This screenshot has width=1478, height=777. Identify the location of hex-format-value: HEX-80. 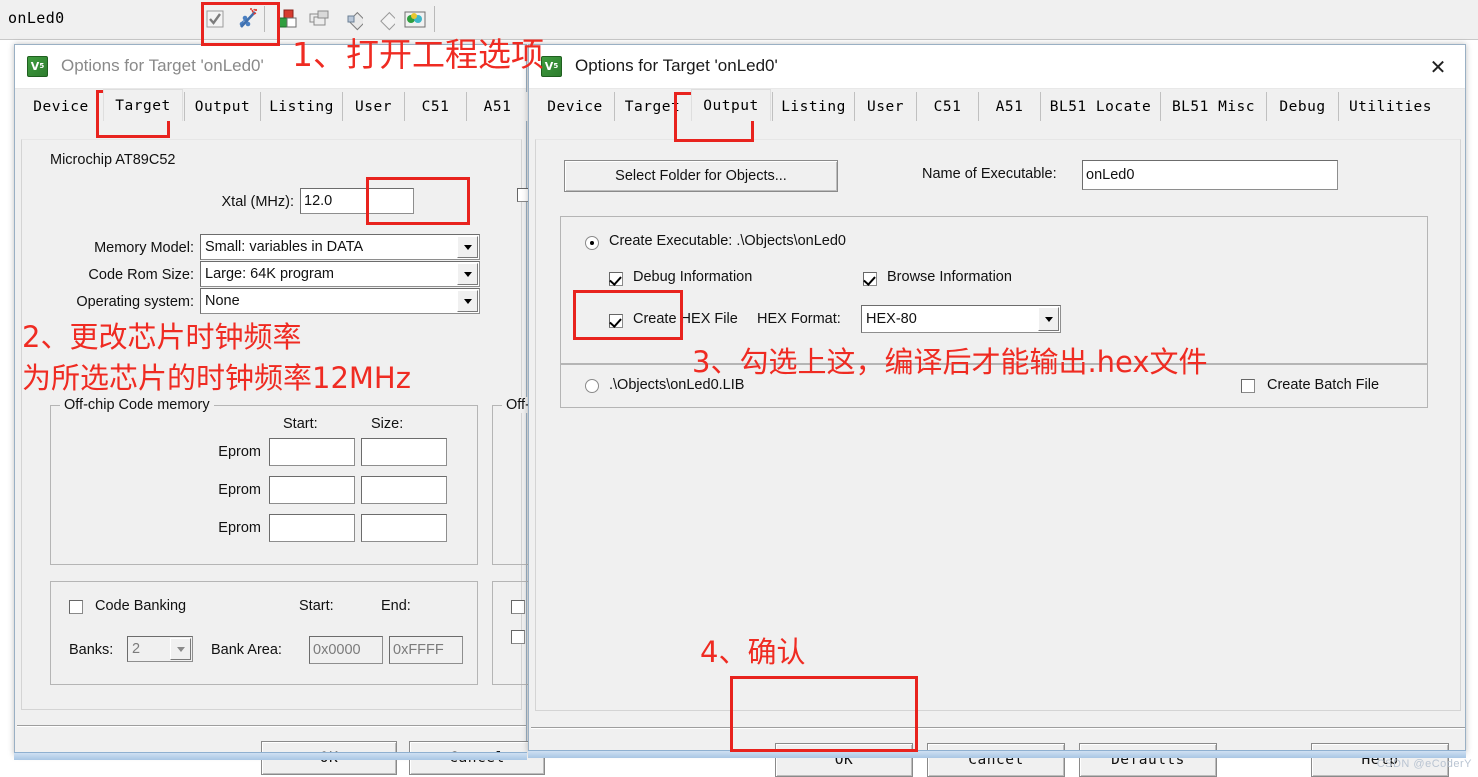
(891, 319).